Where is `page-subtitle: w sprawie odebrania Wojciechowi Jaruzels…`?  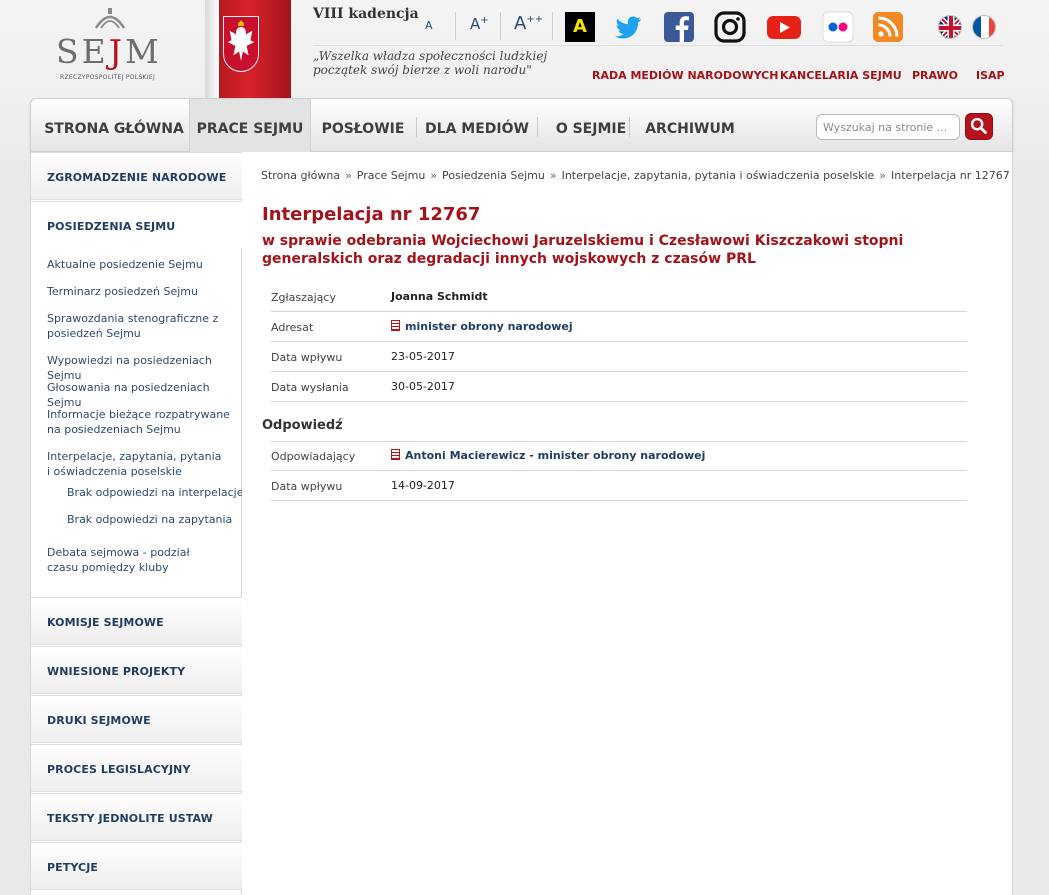
page-subtitle: w sprawie odebrania Wojciechowi Jaruzels… is located at coordinates (583, 250).